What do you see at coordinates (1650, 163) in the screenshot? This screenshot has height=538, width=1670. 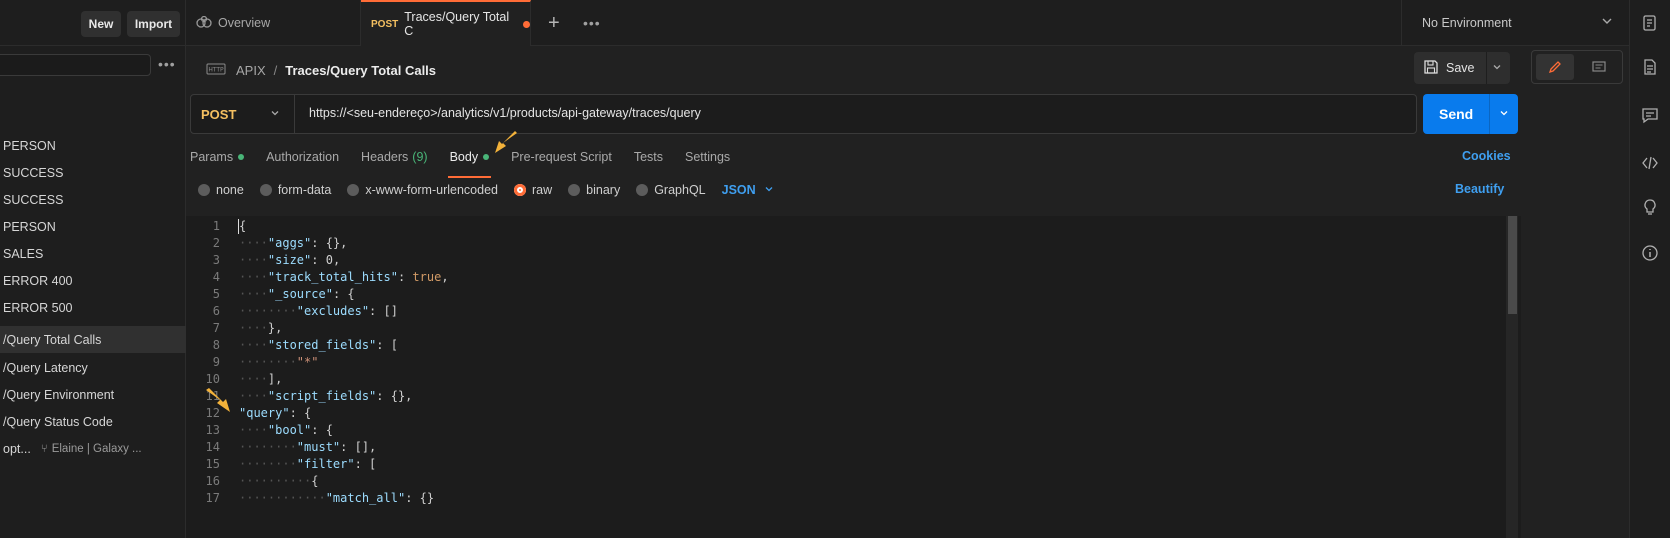 I see `code-icon` at bounding box center [1650, 163].